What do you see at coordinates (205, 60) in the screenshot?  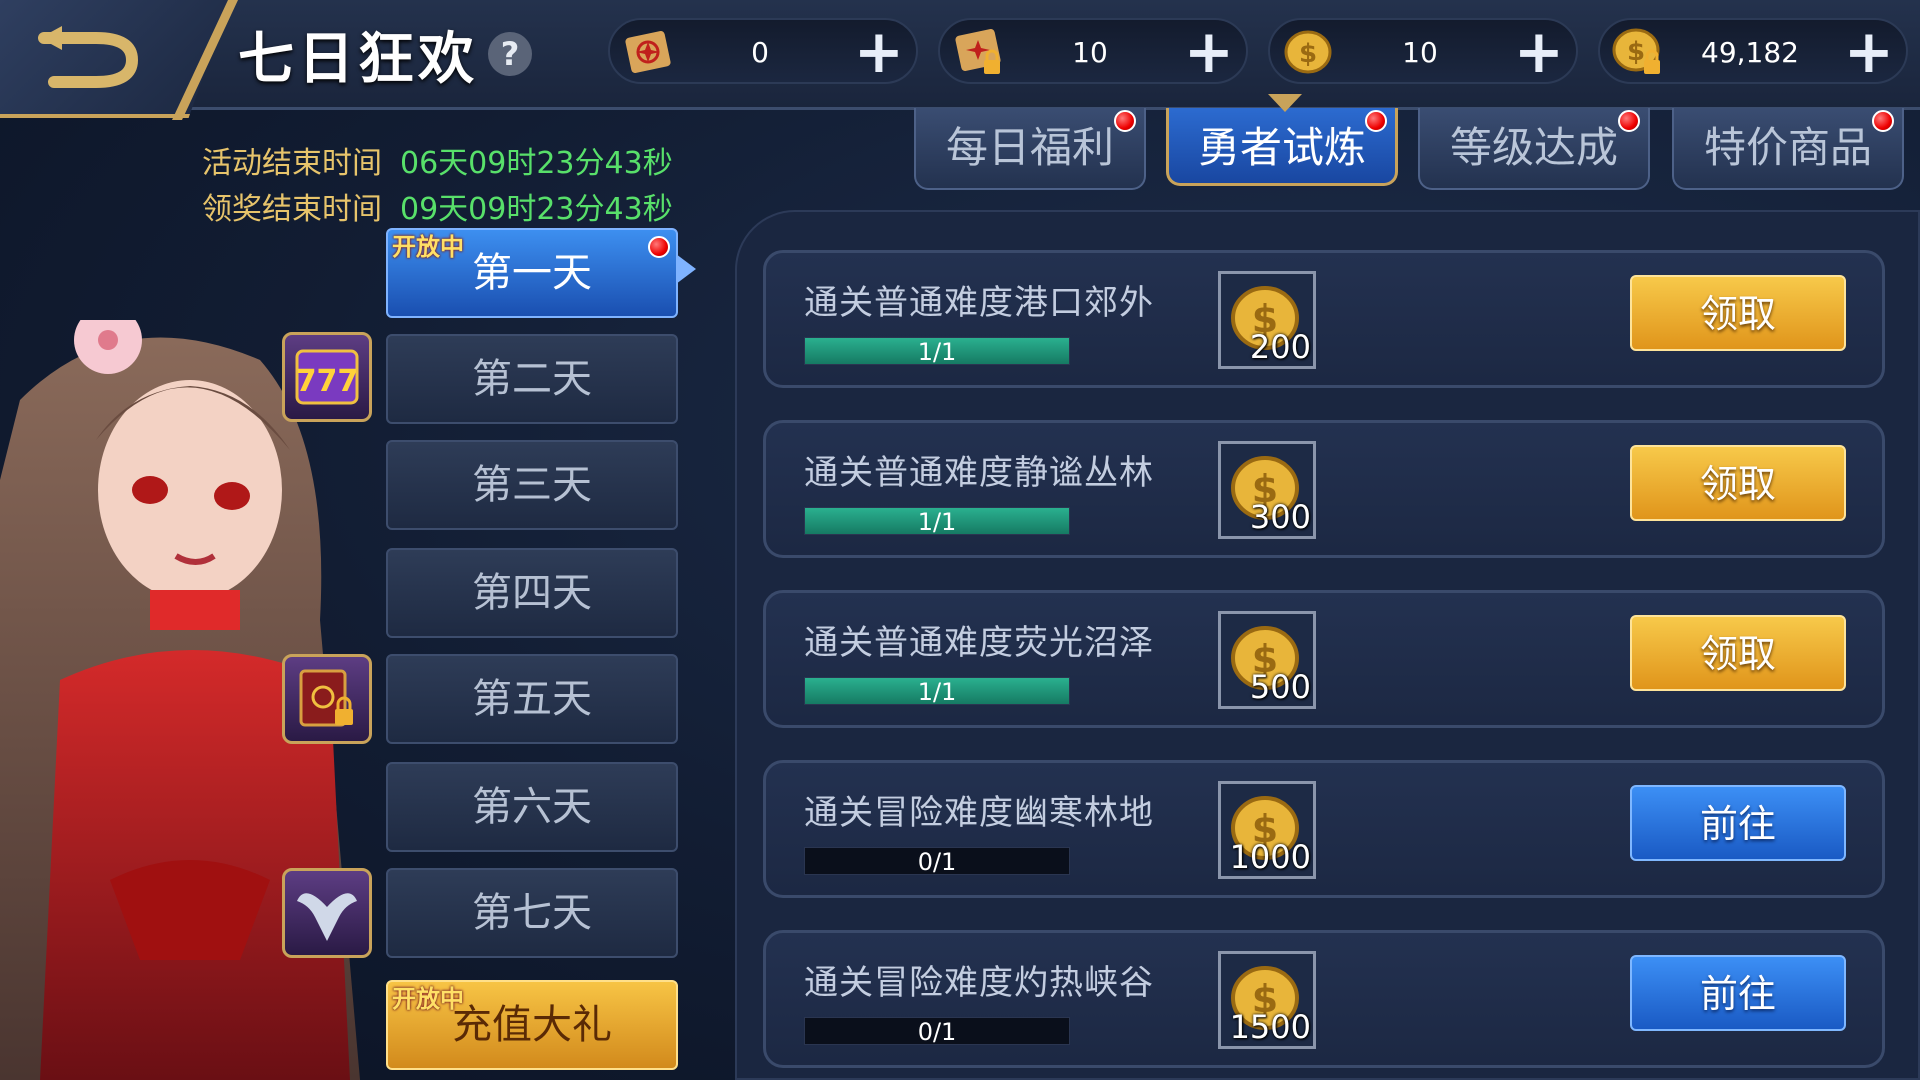 I see `header-divider-icon` at bounding box center [205, 60].